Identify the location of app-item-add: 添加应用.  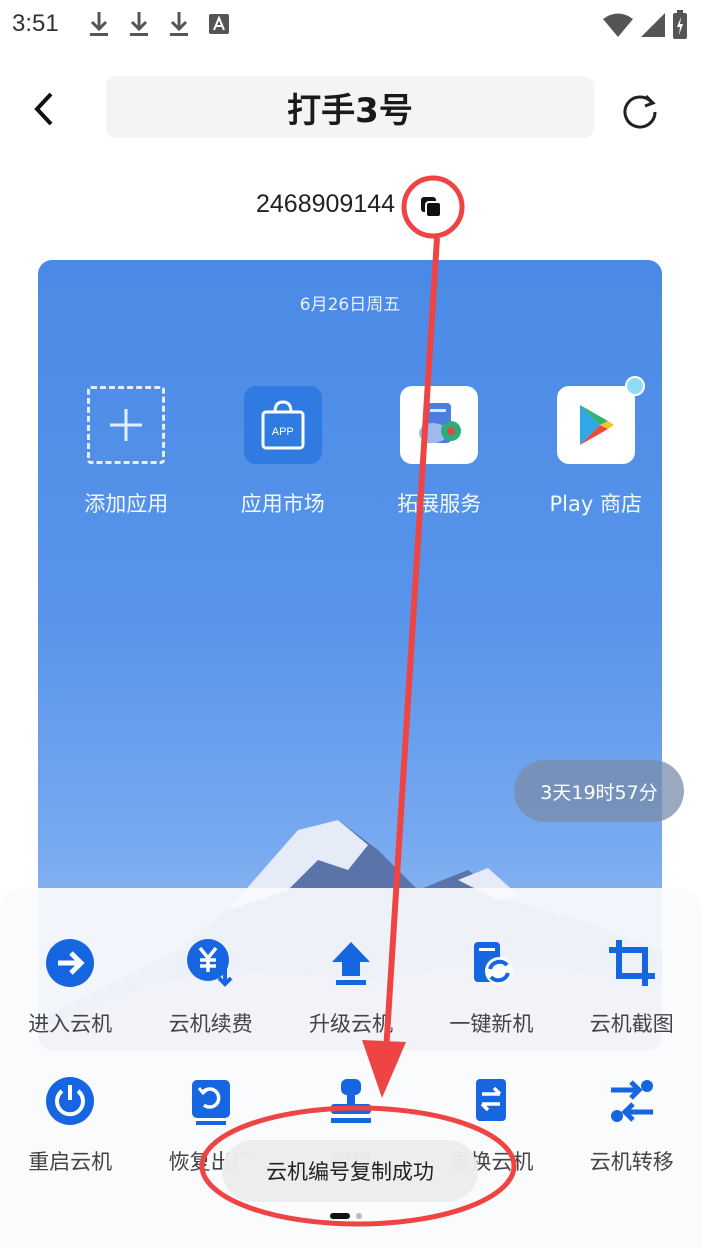
(126, 452).